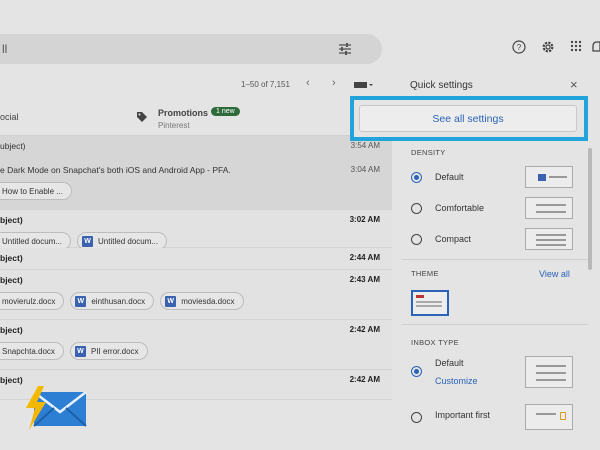 The image size is (600, 450). Describe the element at coordinates (56, 408) in the screenshot. I see `lightning-mail-logo-icon` at that location.